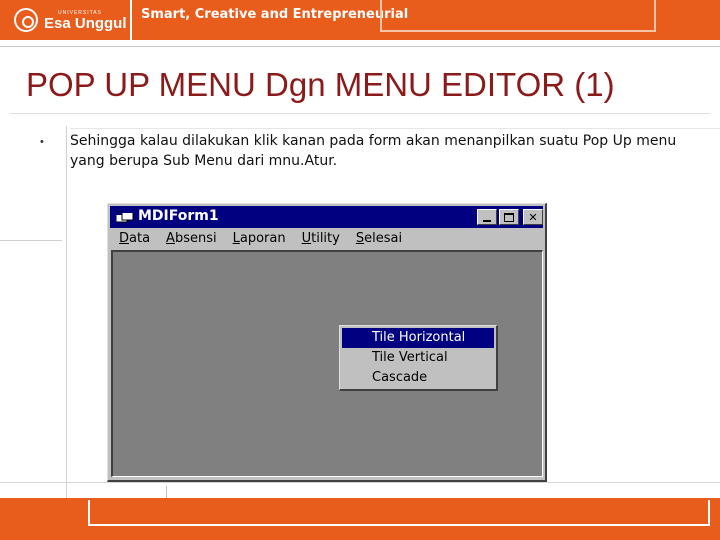 This screenshot has width=720, height=540. Describe the element at coordinates (178, 216) in the screenshot. I see `window-title: MDIForm1` at that location.